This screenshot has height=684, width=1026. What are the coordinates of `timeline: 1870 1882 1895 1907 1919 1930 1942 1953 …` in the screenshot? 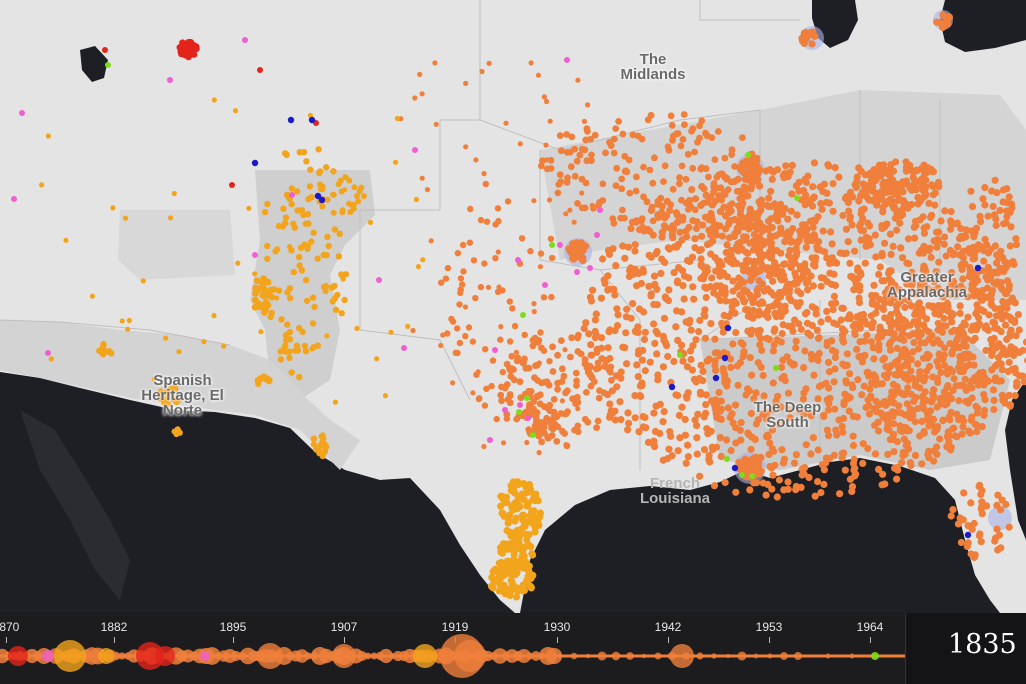 It's located at (452, 648).